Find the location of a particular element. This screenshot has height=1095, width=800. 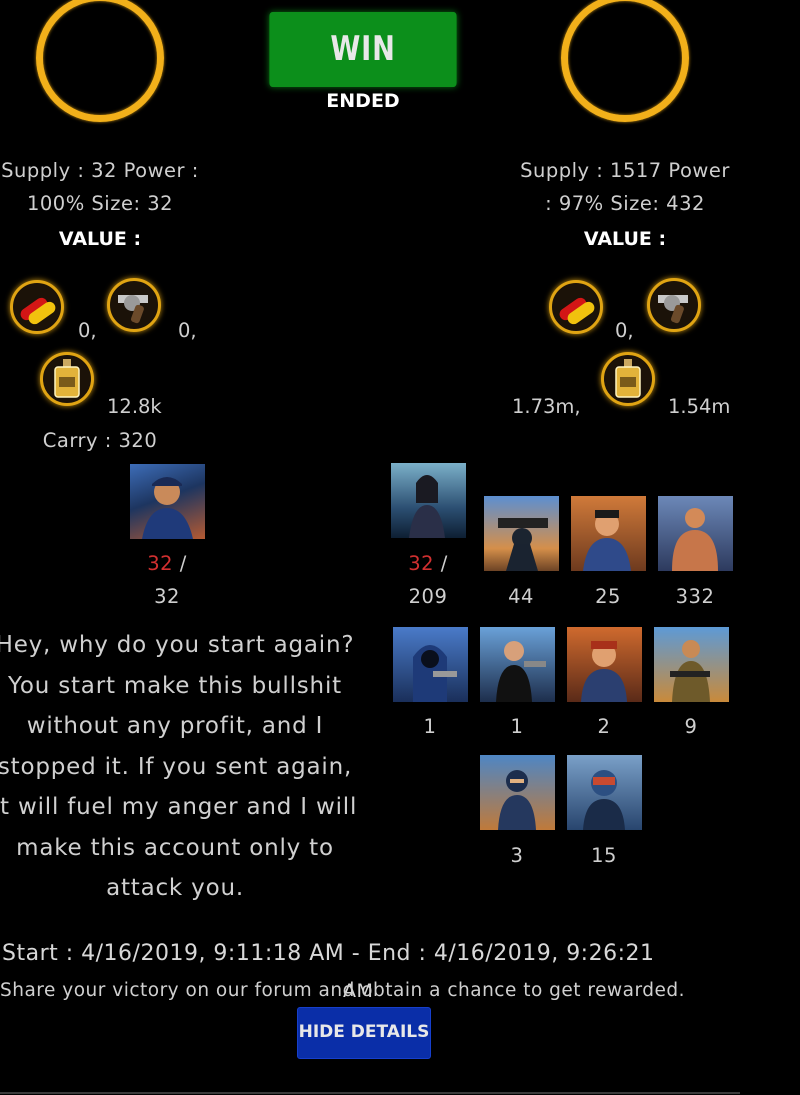

win-status-button: WIN is located at coordinates (363, 49).